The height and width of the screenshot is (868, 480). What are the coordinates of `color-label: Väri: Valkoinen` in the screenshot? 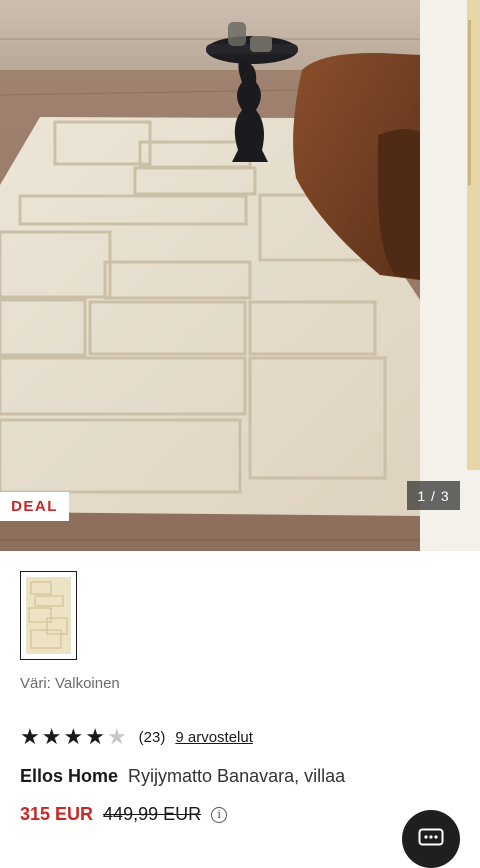 It's located at (70, 683).